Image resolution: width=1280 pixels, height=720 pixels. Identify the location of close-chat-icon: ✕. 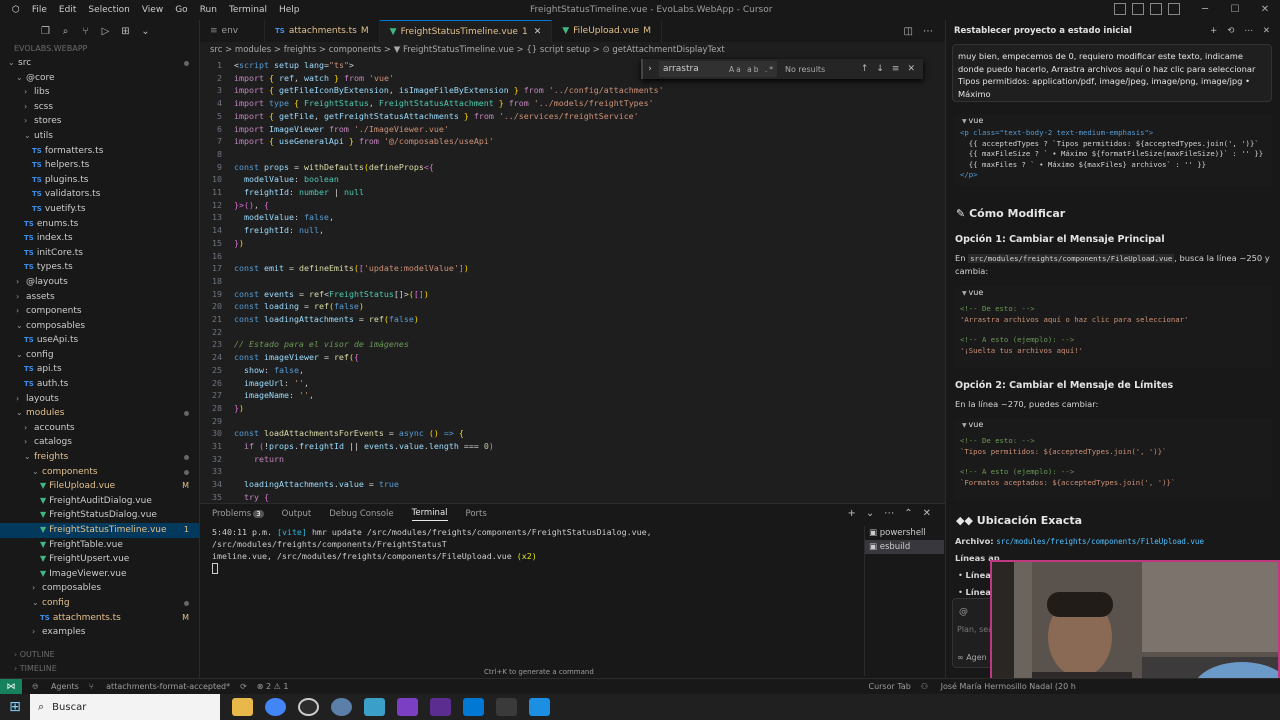
(1266, 31).